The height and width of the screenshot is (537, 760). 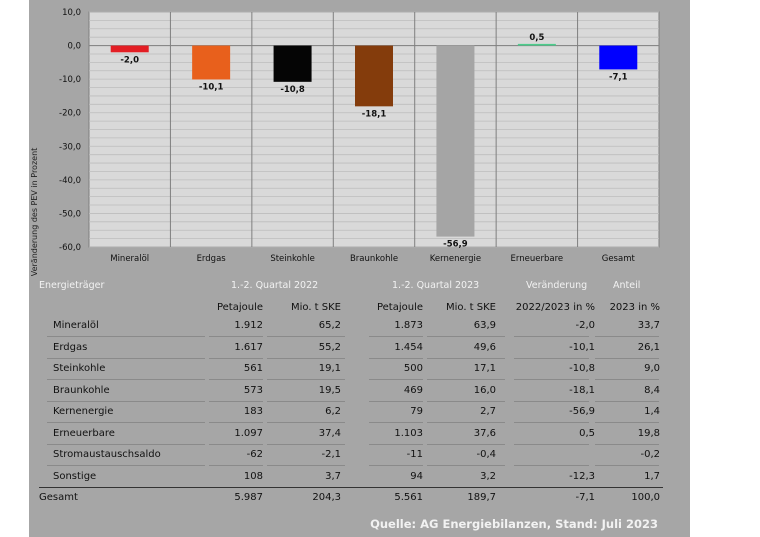 I want to click on row-c3: 94, so click(x=416, y=476).